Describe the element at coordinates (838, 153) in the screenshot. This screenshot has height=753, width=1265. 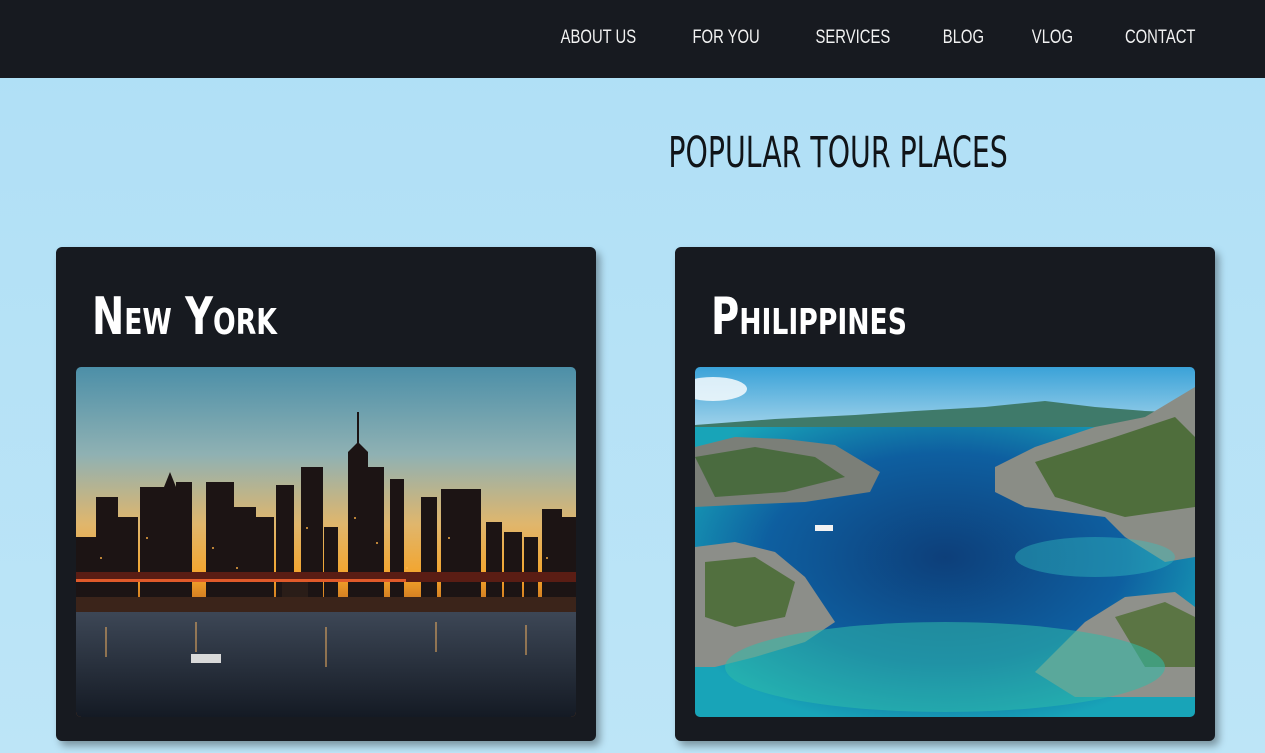
I see `section-title: POPULAR TOUR PLACES` at that location.